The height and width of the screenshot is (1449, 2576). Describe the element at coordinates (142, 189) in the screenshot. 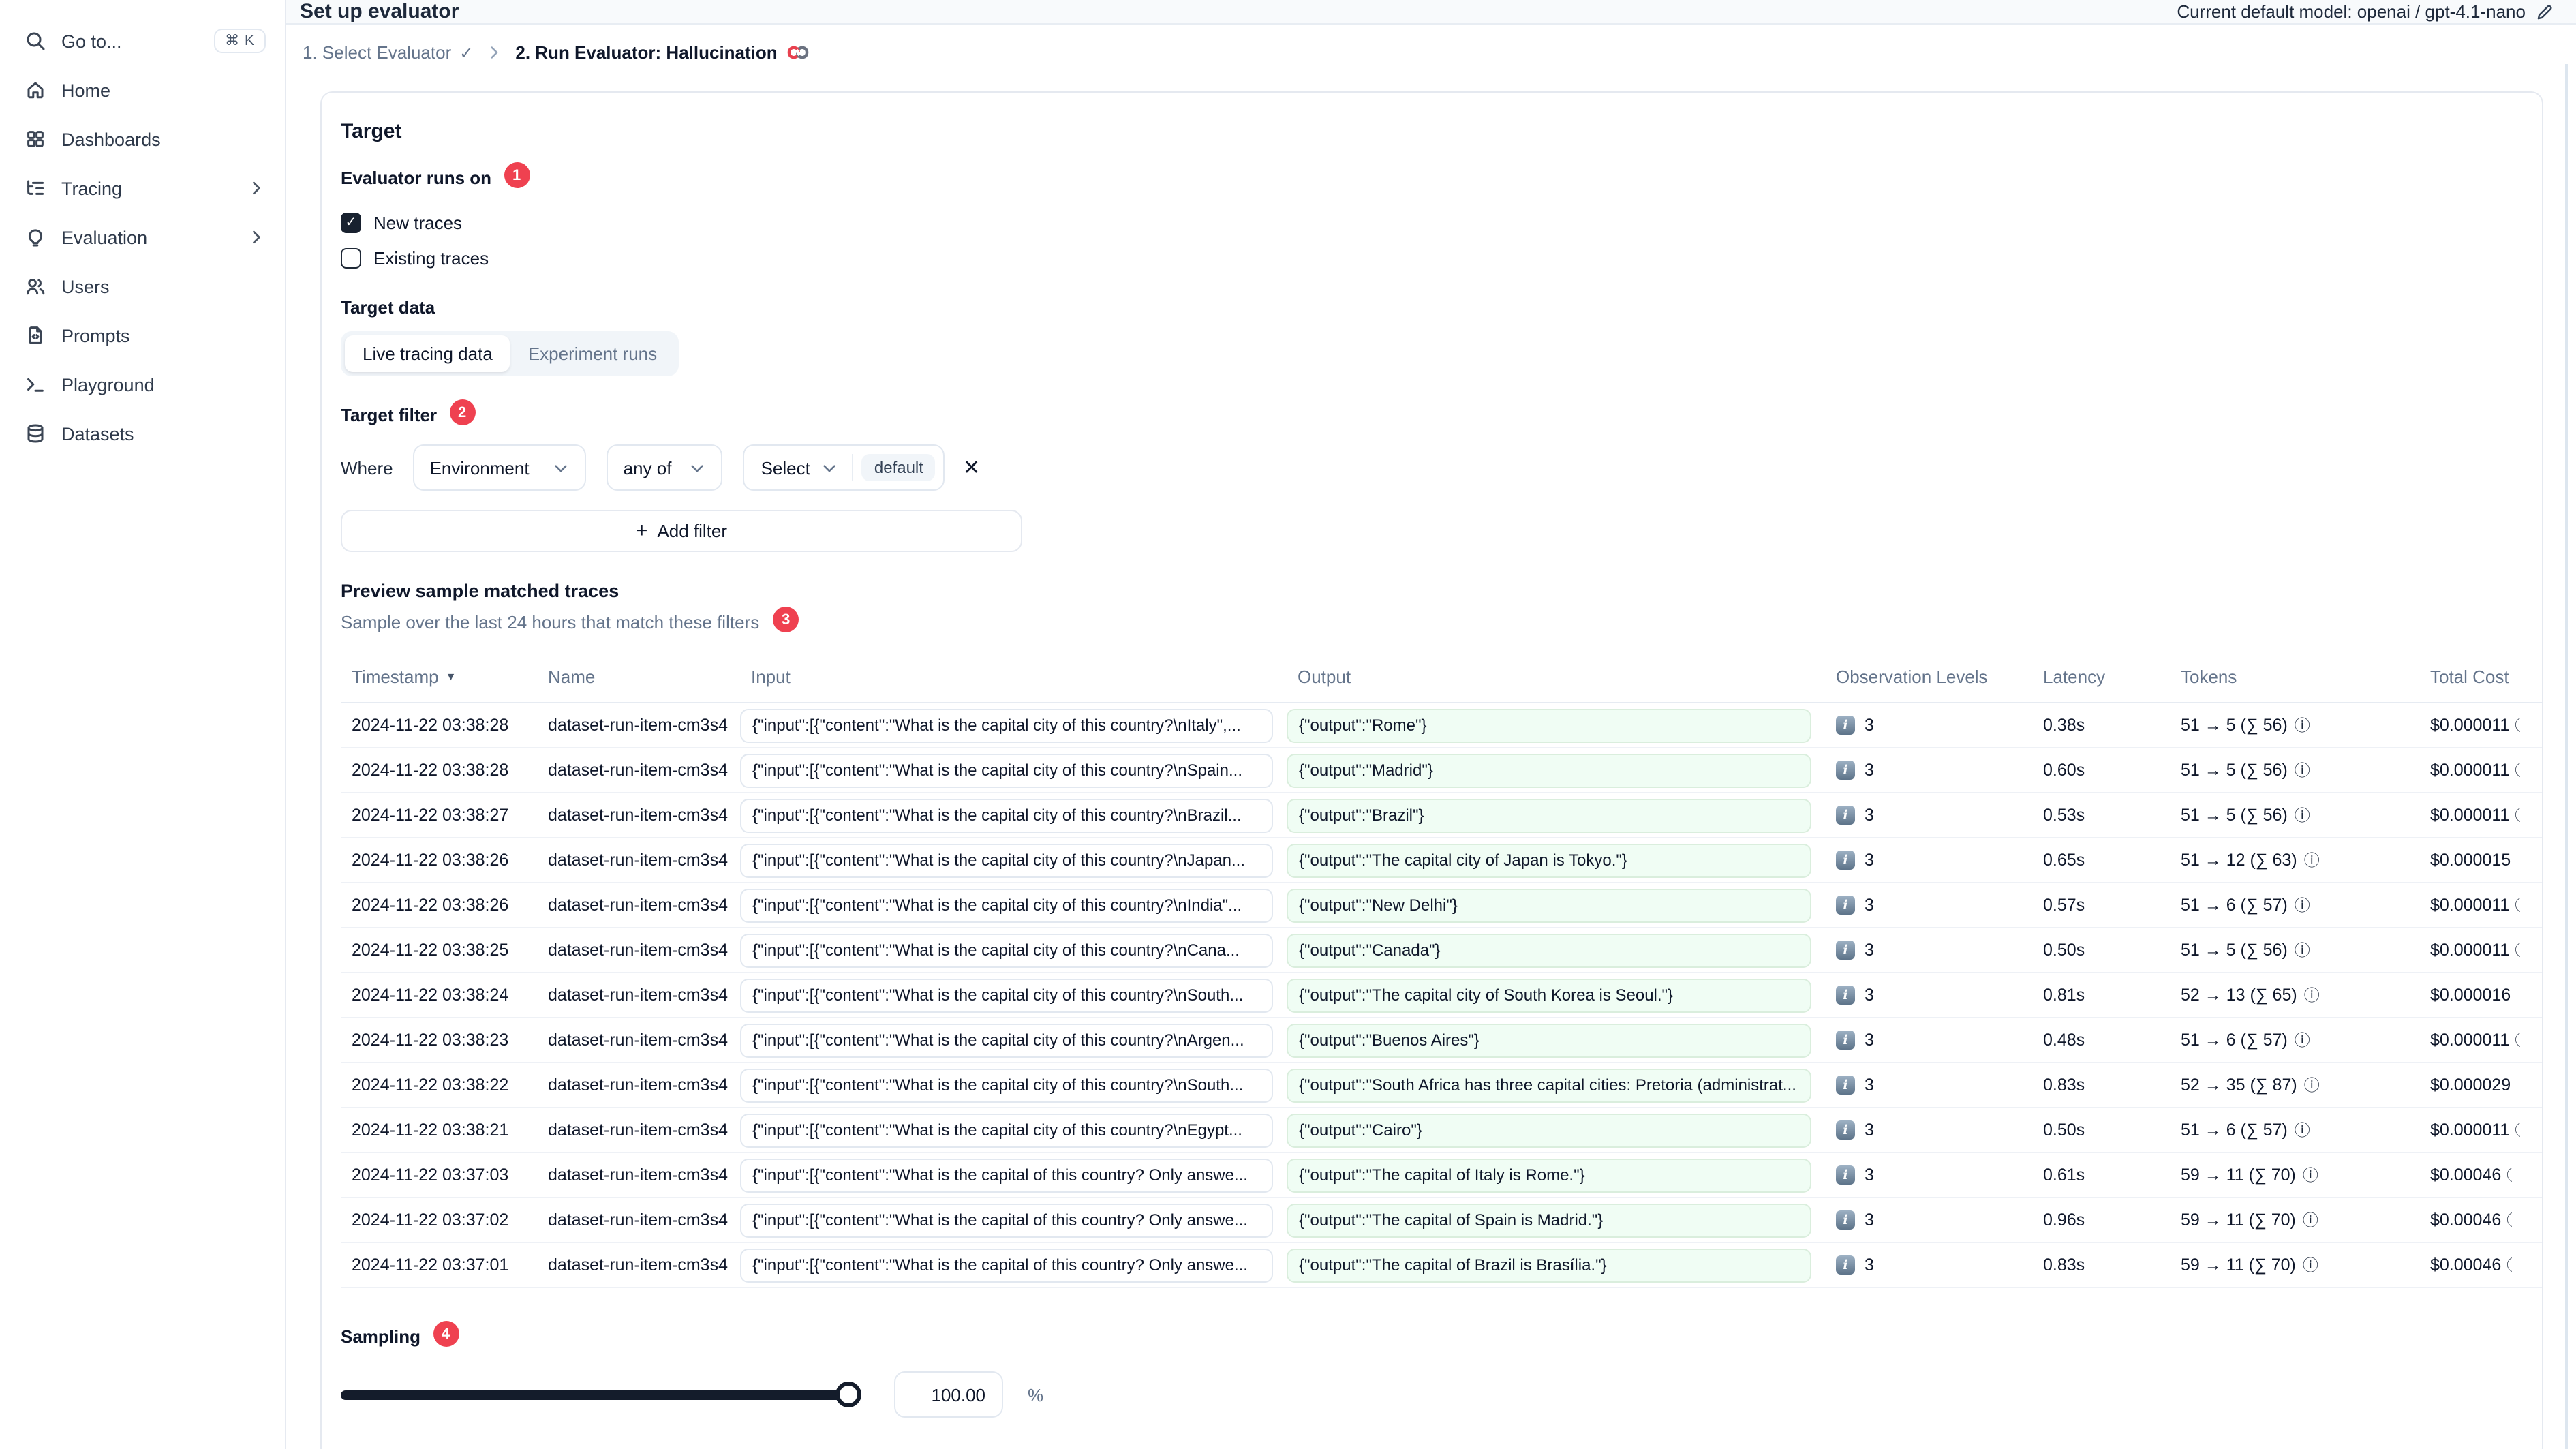

I see `sidebar-item-tracing: Tracing` at that location.